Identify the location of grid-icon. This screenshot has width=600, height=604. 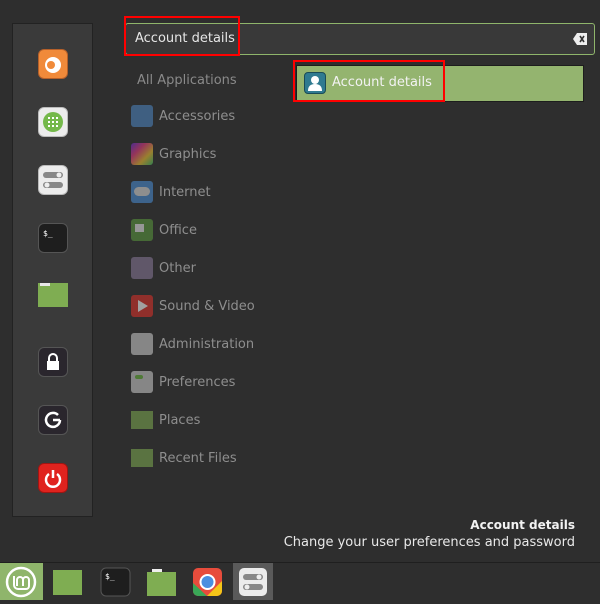
(142, 268).